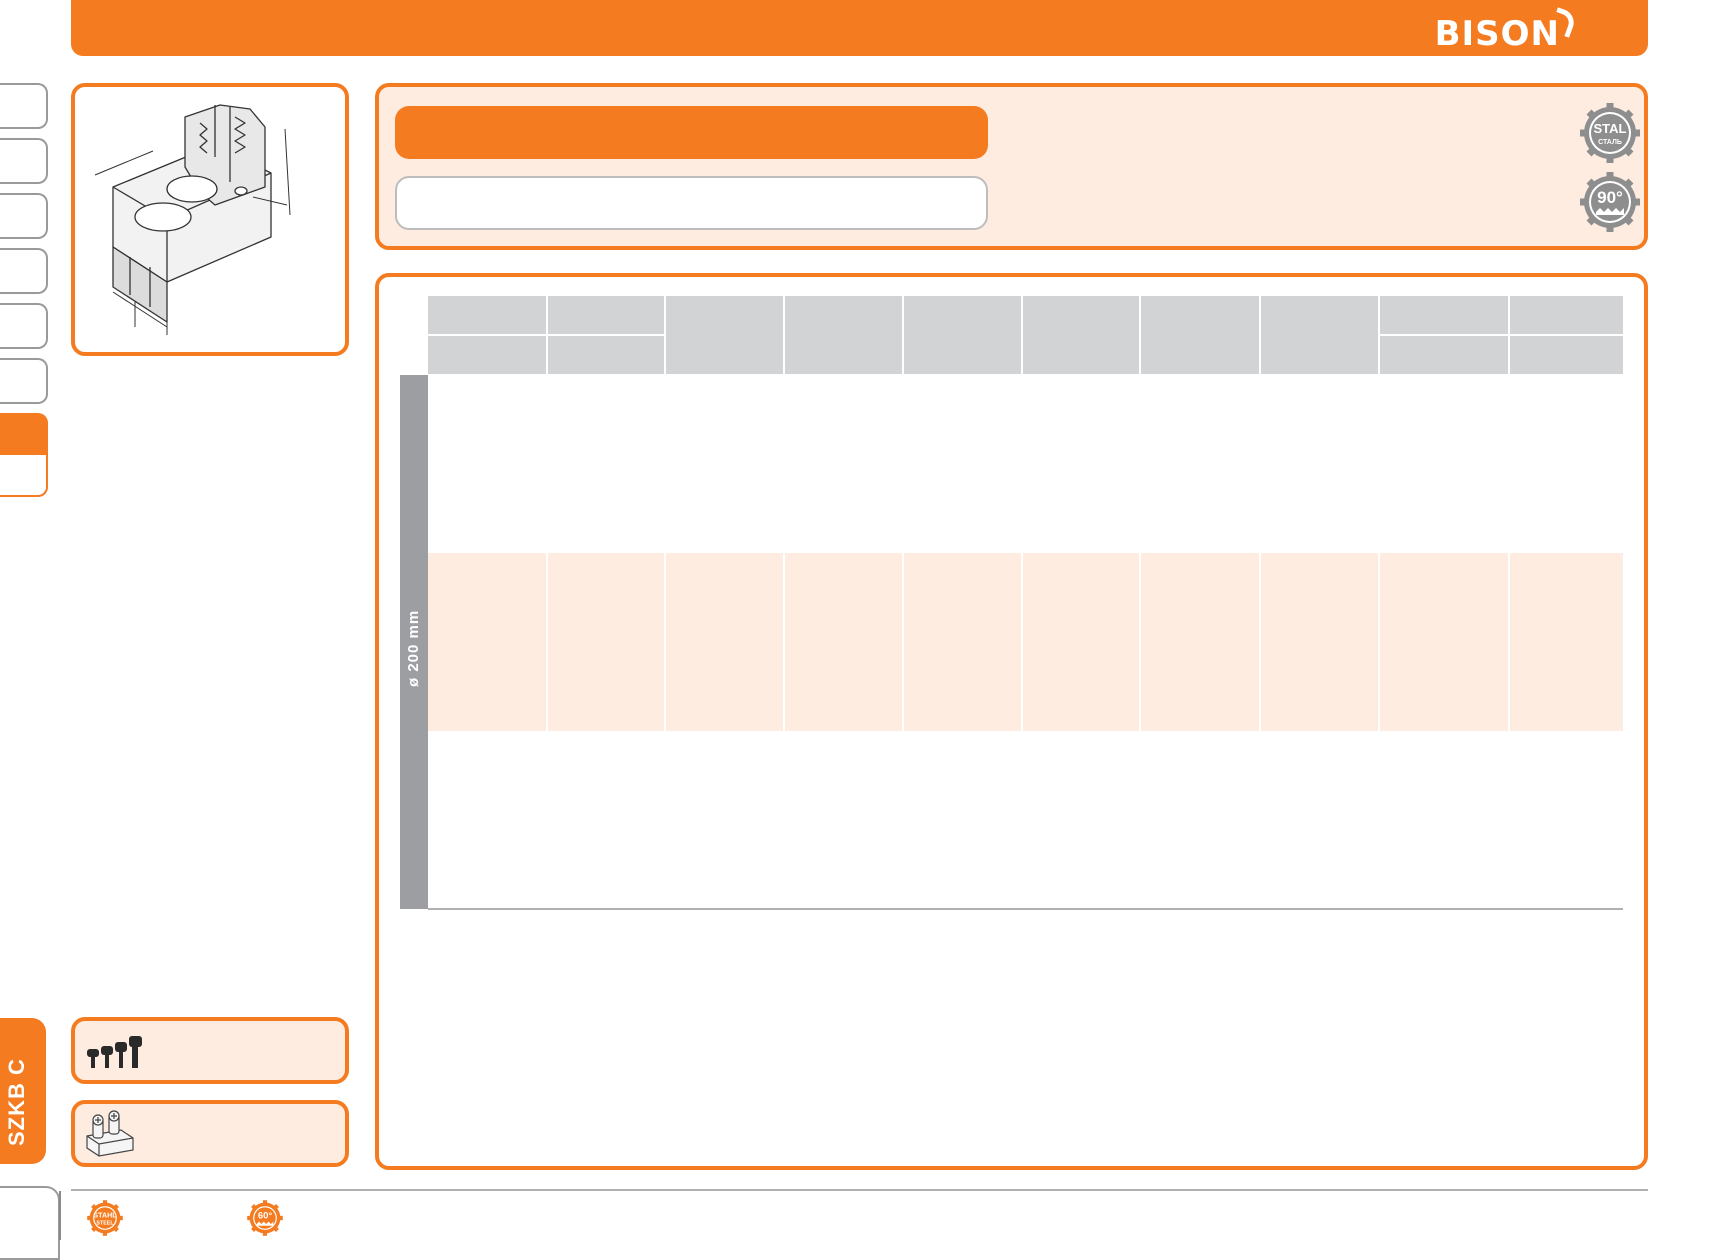 The height and width of the screenshot is (1260, 1713). What do you see at coordinates (1497, 34) in the screenshot?
I see `brand-name: BISON` at bounding box center [1497, 34].